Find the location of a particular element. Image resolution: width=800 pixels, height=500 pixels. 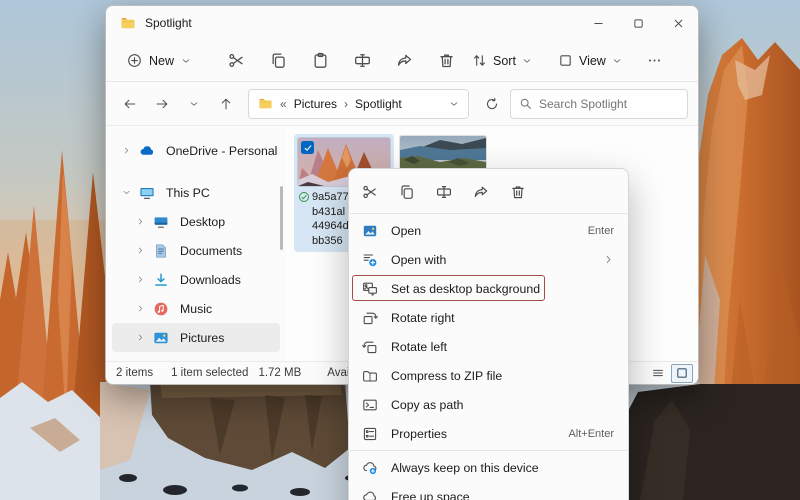

view-button: View is located at coordinates (590, 60).